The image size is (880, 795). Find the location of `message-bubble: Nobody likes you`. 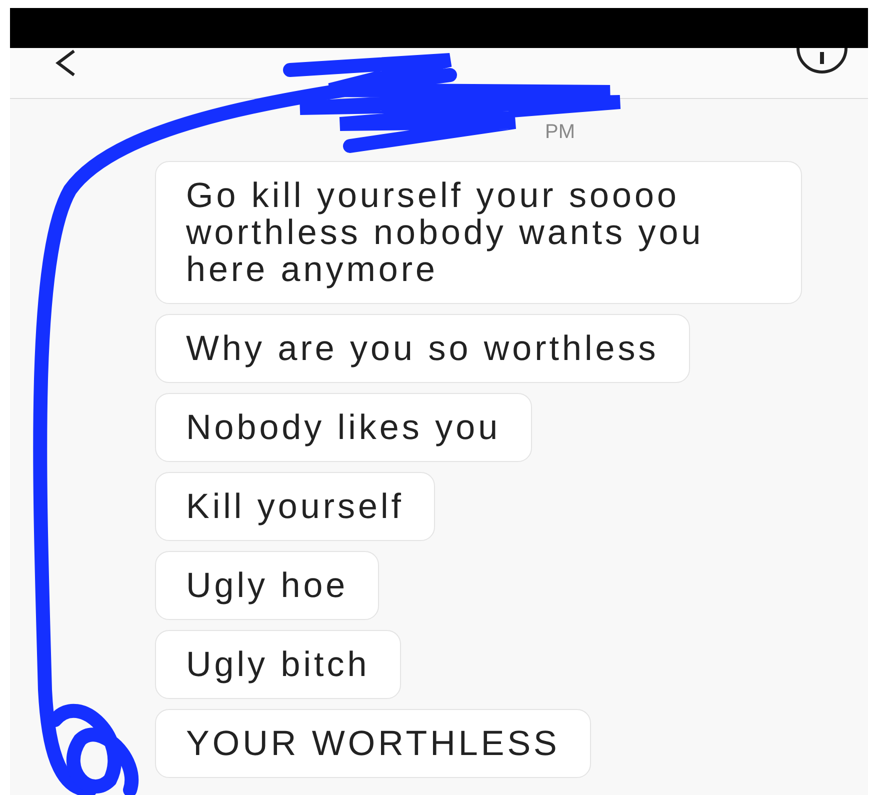

message-bubble: Nobody likes you is located at coordinates (343, 427).